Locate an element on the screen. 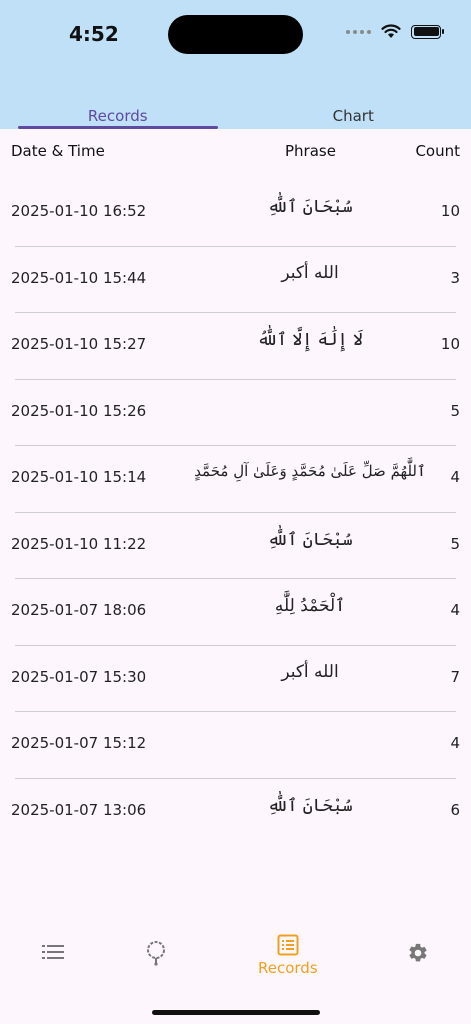 The image size is (471, 1024). nav-counter is located at coordinates (156, 953).